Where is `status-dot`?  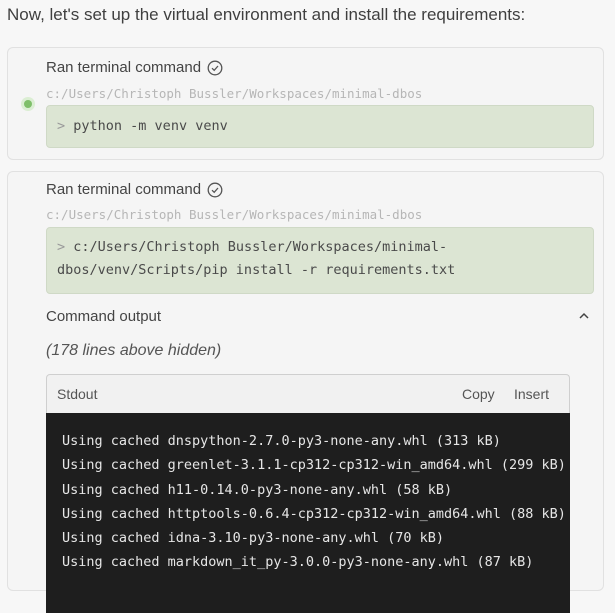 status-dot is located at coordinates (28, 104).